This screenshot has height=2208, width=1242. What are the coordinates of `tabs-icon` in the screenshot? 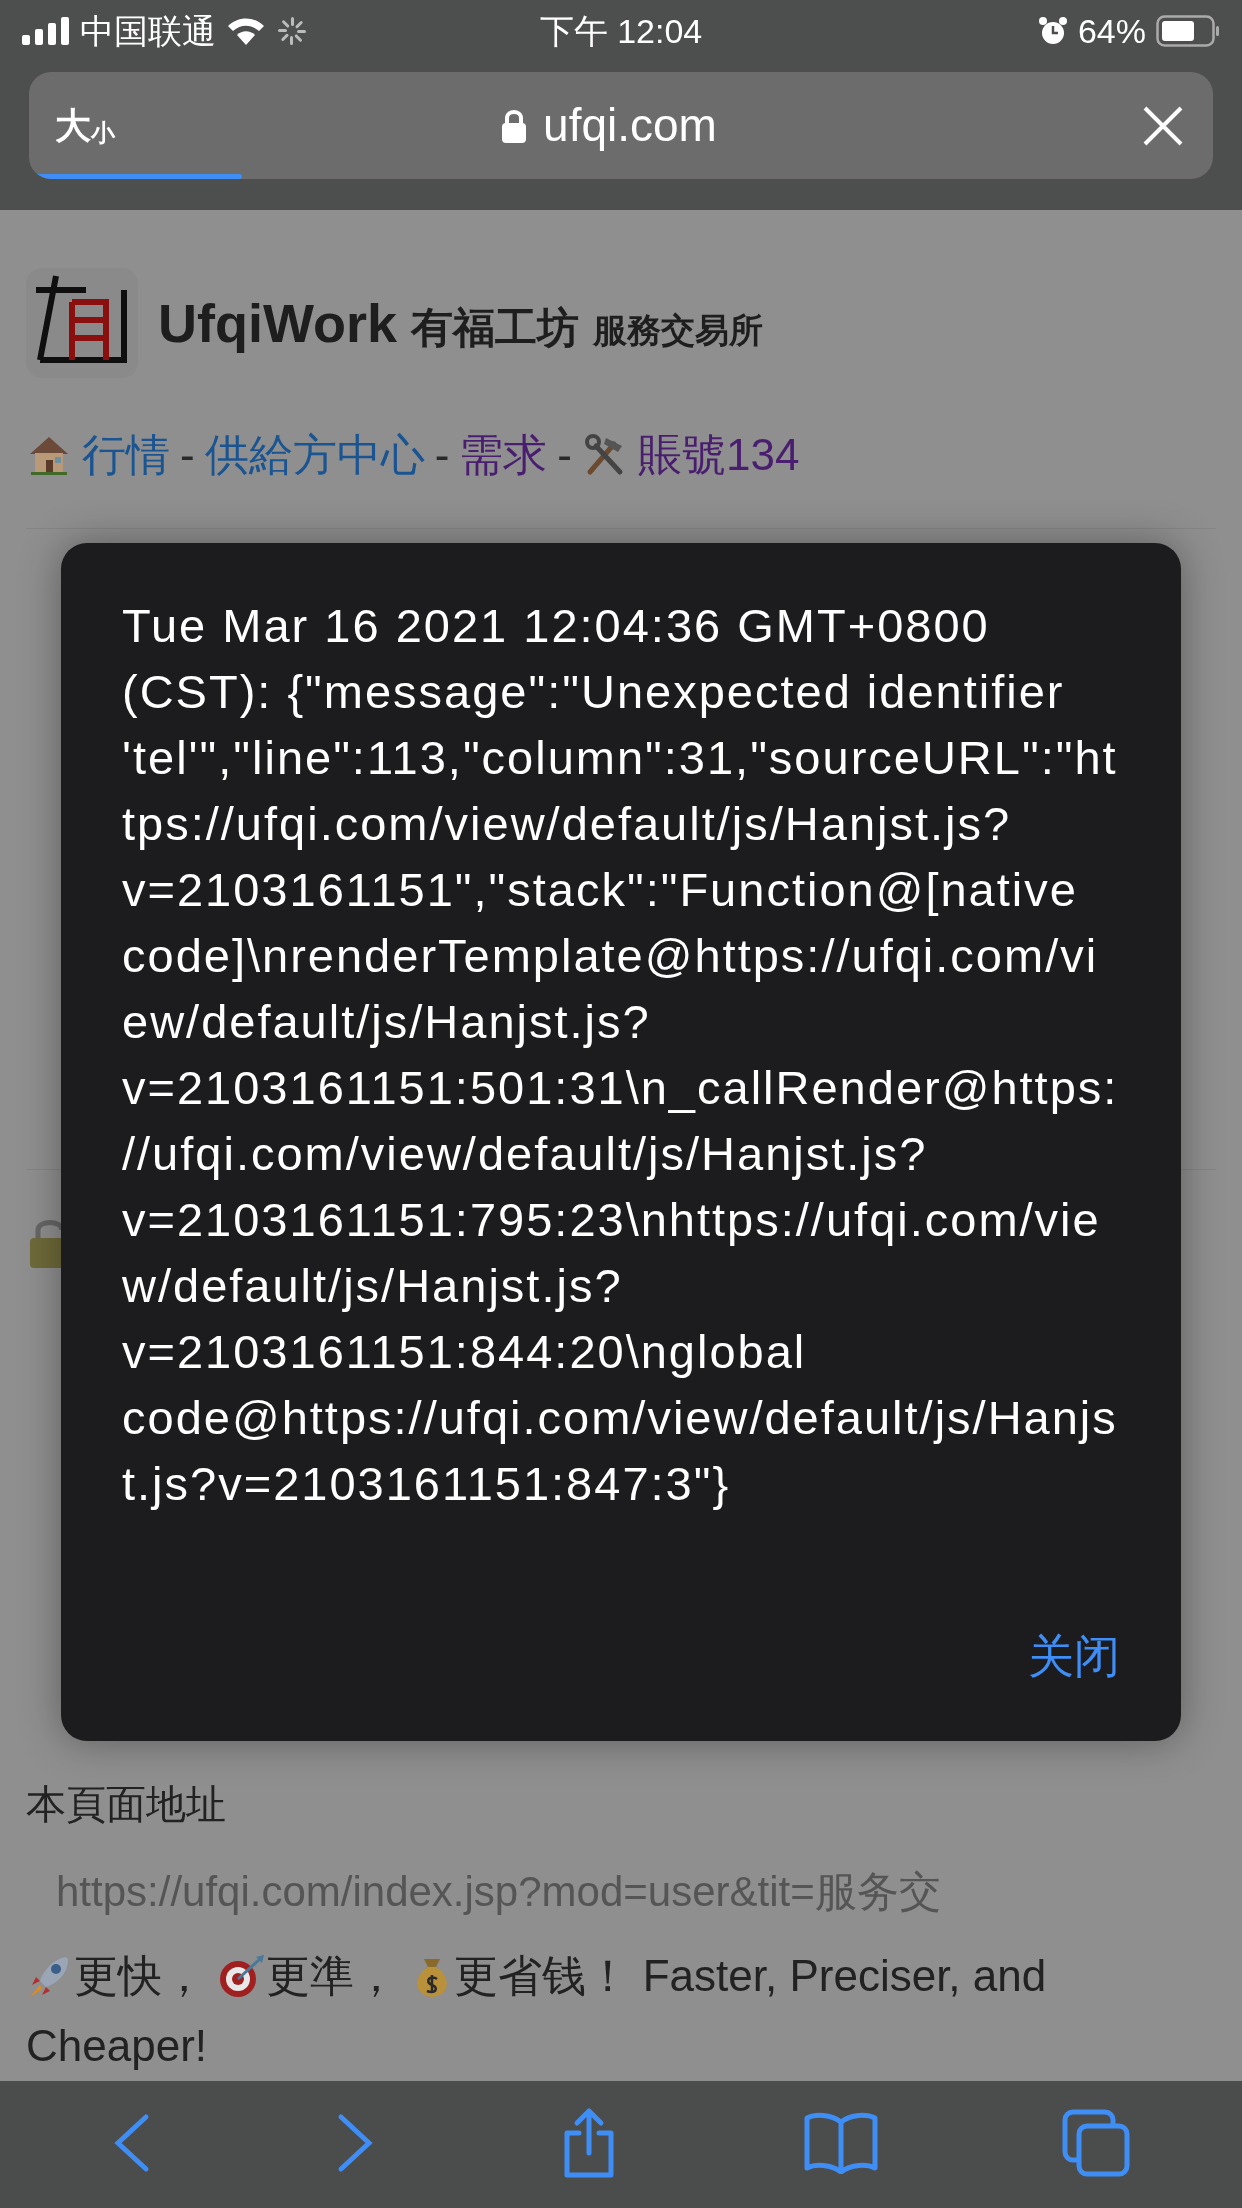 It's located at (1096, 2143).